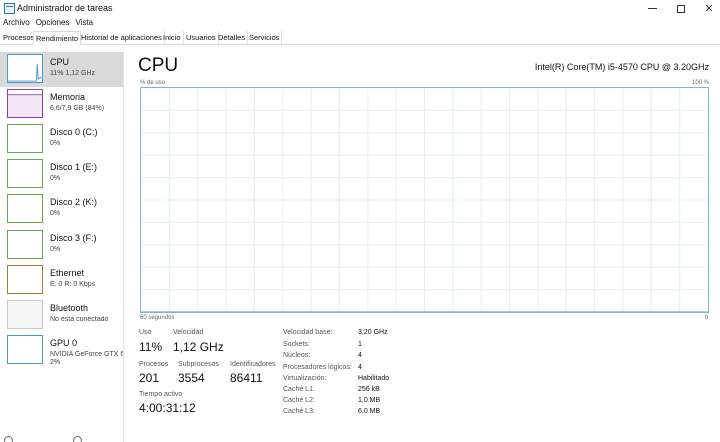  What do you see at coordinates (55, 362) in the screenshot?
I see `sidebar-item-value-2: 2%` at bounding box center [55, 362].